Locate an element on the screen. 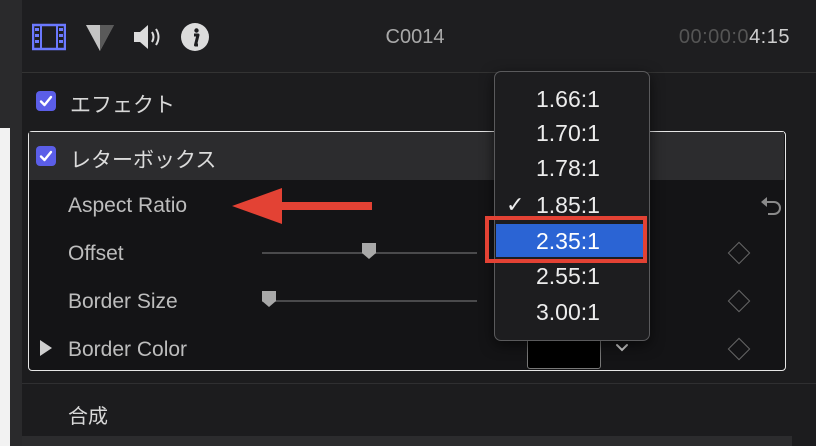  border-color-label: Border Color is located at coordinates (128, 349).